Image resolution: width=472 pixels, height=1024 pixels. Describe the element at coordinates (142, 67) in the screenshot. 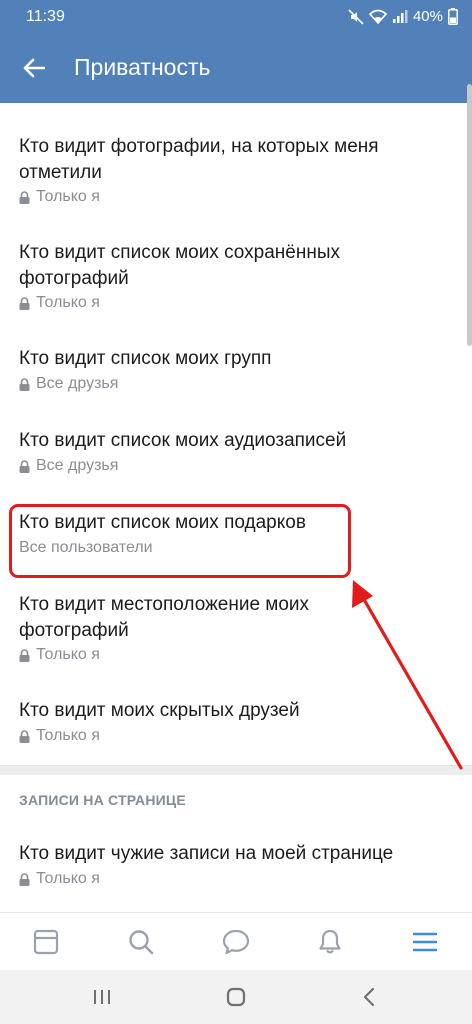

I see `page-title: Приватность` at that location.